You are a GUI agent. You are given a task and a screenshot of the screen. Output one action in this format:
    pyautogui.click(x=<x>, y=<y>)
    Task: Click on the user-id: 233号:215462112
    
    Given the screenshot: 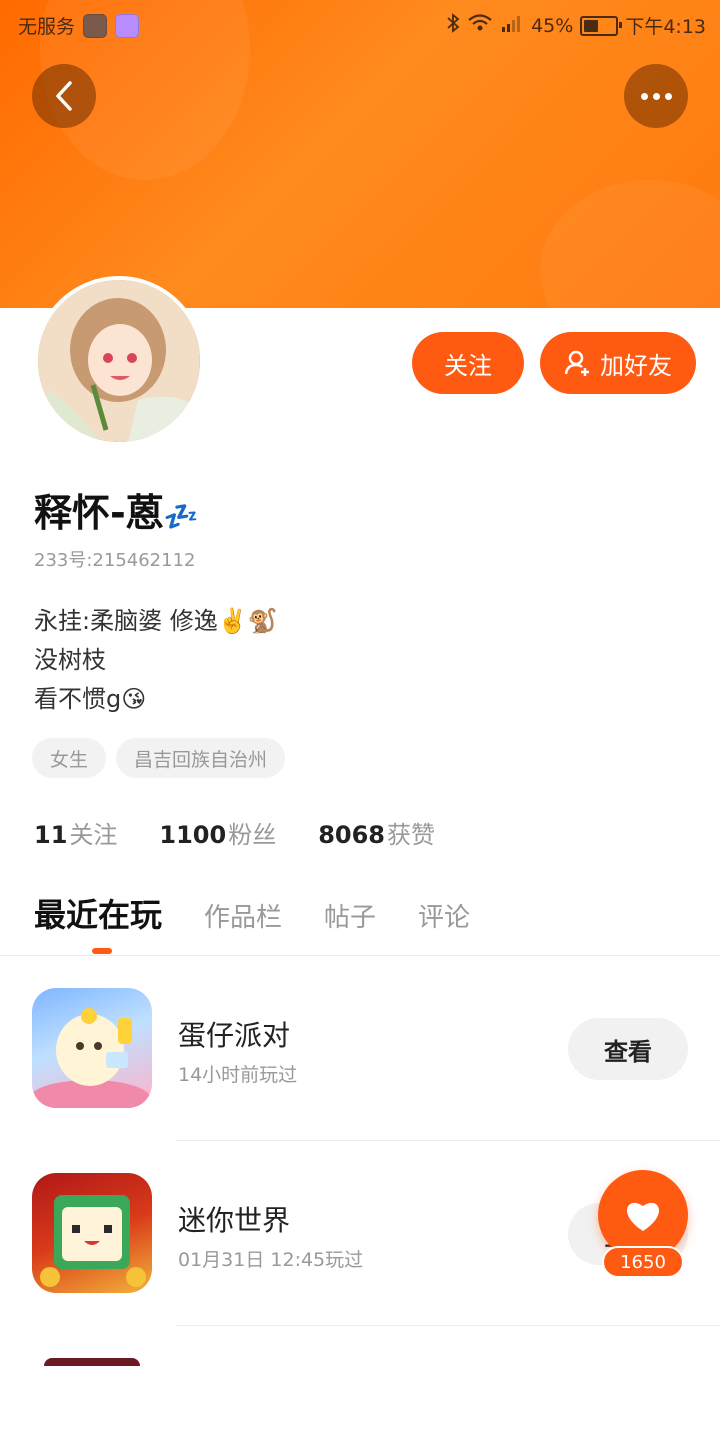 What is the action you would take?
    pyautogui.click(x=115, y=560)
    